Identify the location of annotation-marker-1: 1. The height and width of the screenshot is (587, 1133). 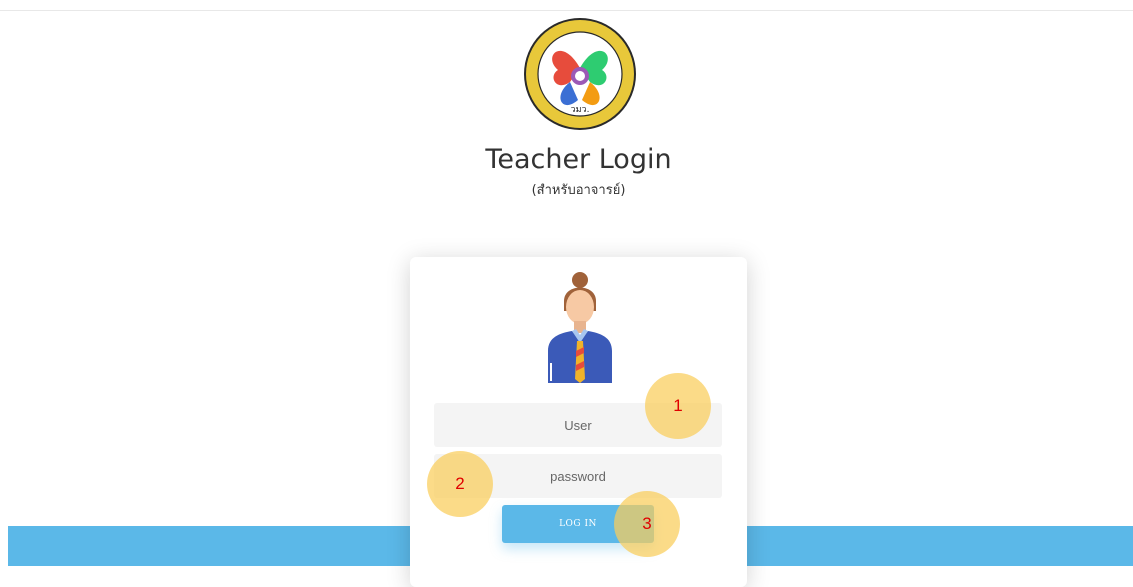
(678, 406).